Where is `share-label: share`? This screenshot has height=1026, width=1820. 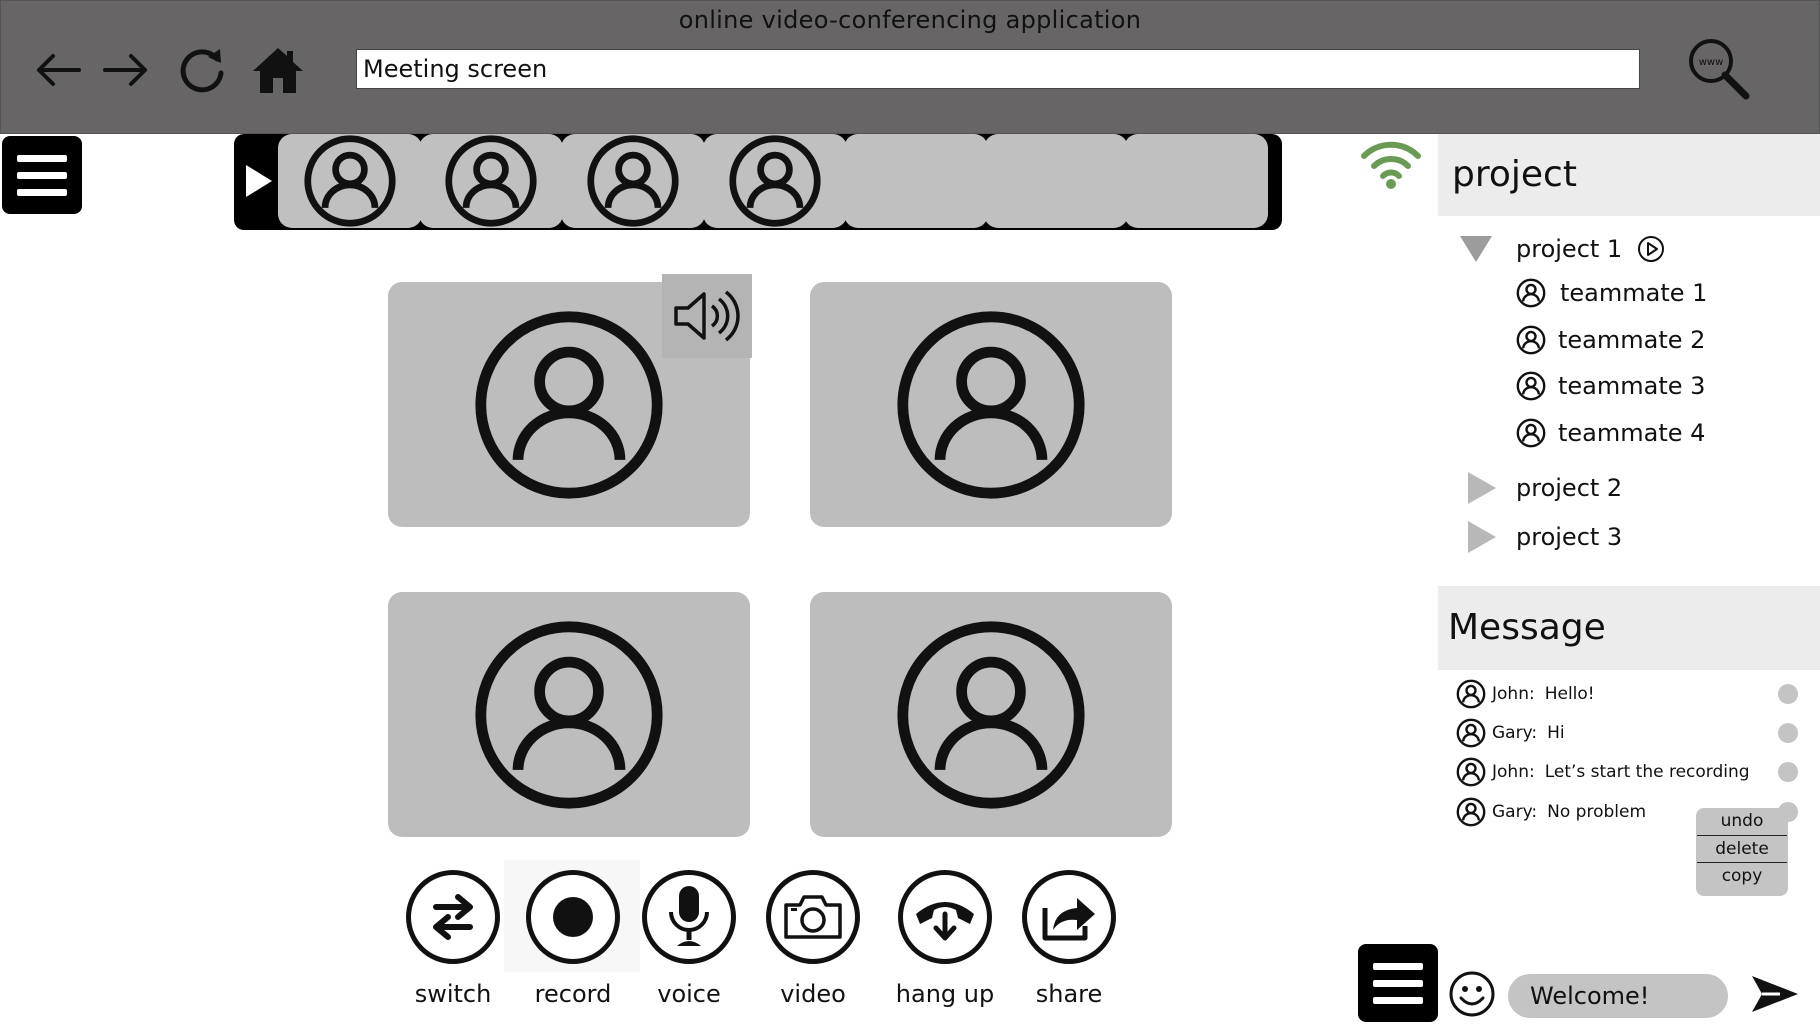
share-label: share is located at coordinates (1069, 994).